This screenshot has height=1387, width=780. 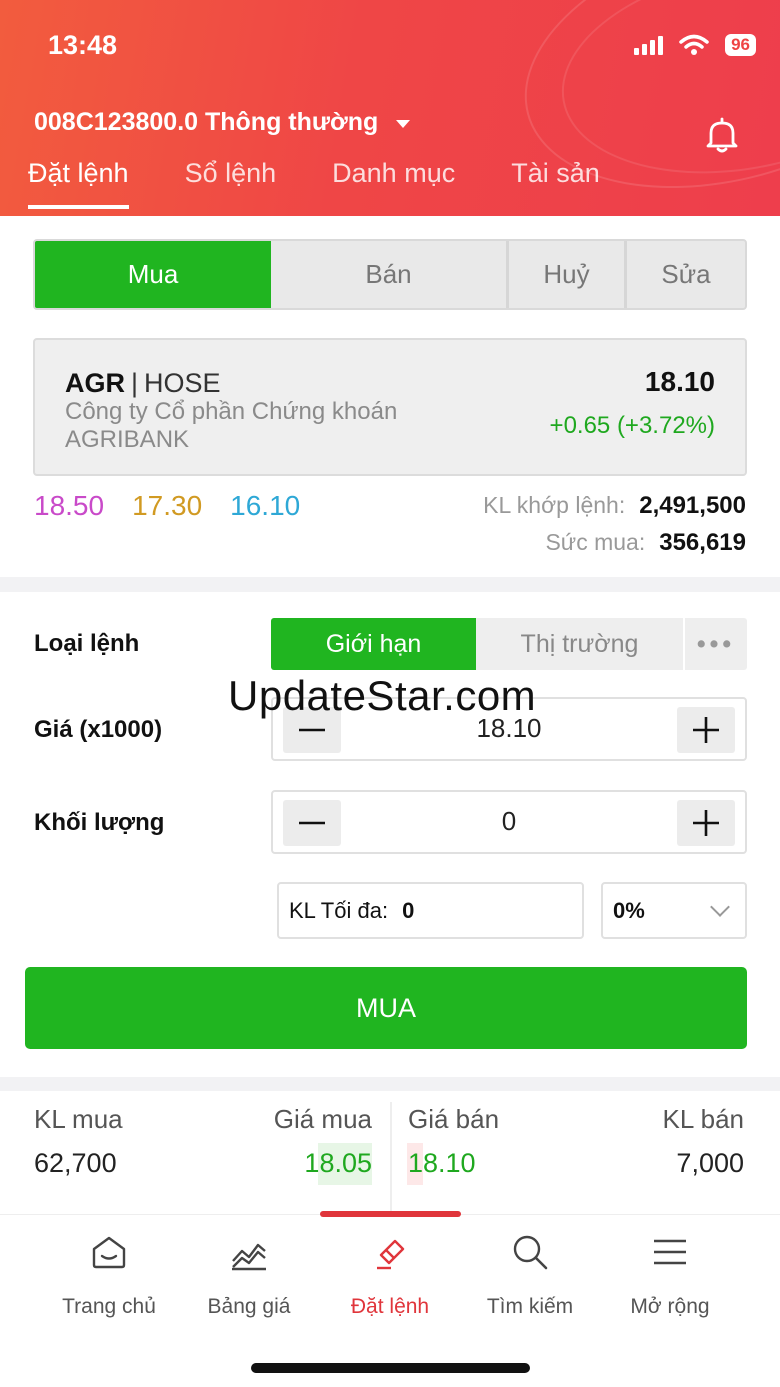 What do you see at coordinates (740, 45) in the screenshot?
I see `battery-indicator: 96` at bounding box center [740, 45].